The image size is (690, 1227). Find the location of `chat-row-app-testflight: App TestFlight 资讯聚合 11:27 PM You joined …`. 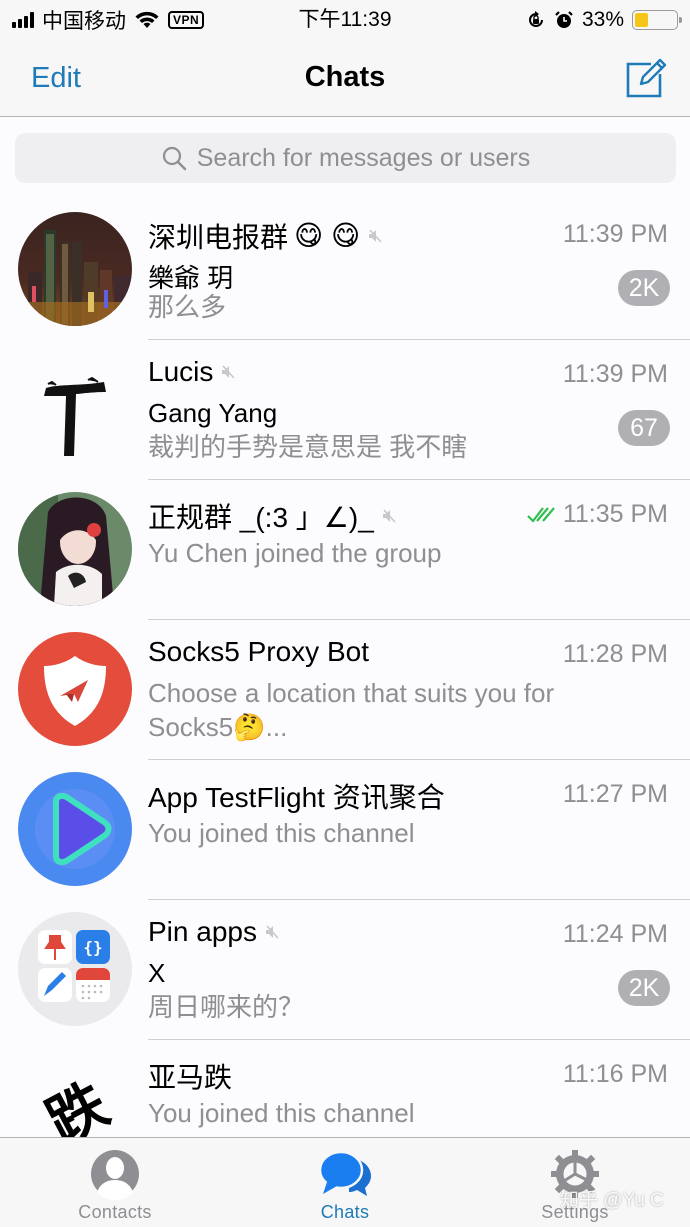

chat-row-app-testflight: App TestFlight 资讯聚合 11:27 PM You joined … is located at coordinates (345, 830).